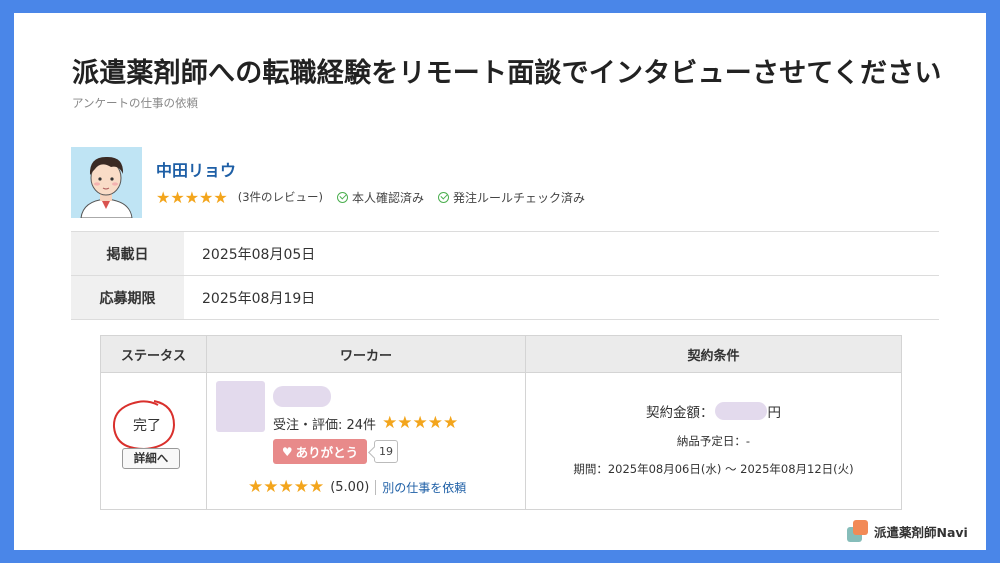 The height and width of the screenshot is (563, 1000). Describe the element at coordinates (135, 103) in the screenshot. I see `job-category: アンケートの仕事の依頼` at that location.